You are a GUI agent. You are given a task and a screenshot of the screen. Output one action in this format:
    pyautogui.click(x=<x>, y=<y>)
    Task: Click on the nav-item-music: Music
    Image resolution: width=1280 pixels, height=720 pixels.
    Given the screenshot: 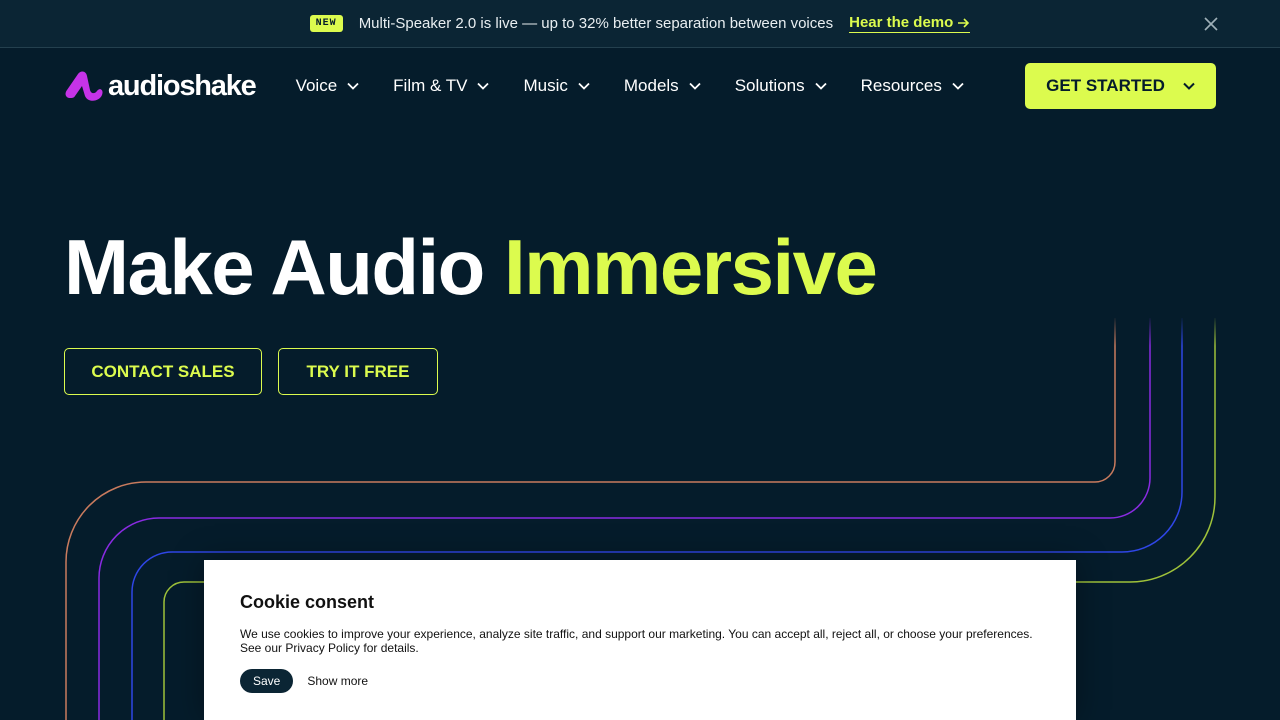 What is the action you would take?
    pyautogui.click(x=556, y=86)
    